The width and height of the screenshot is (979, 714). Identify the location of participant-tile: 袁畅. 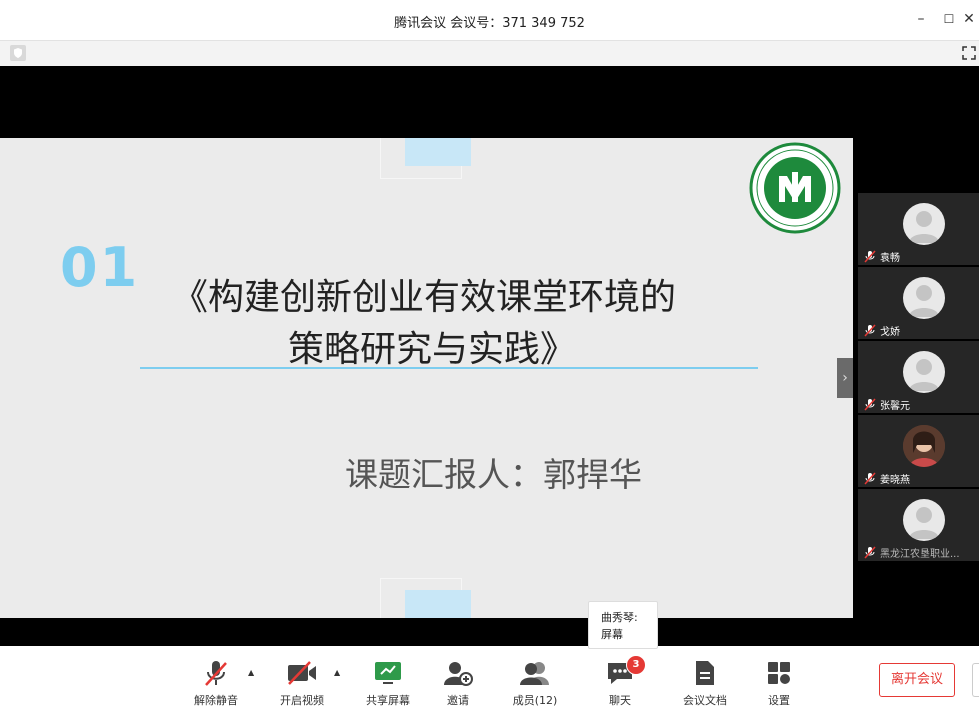
(918, 229).